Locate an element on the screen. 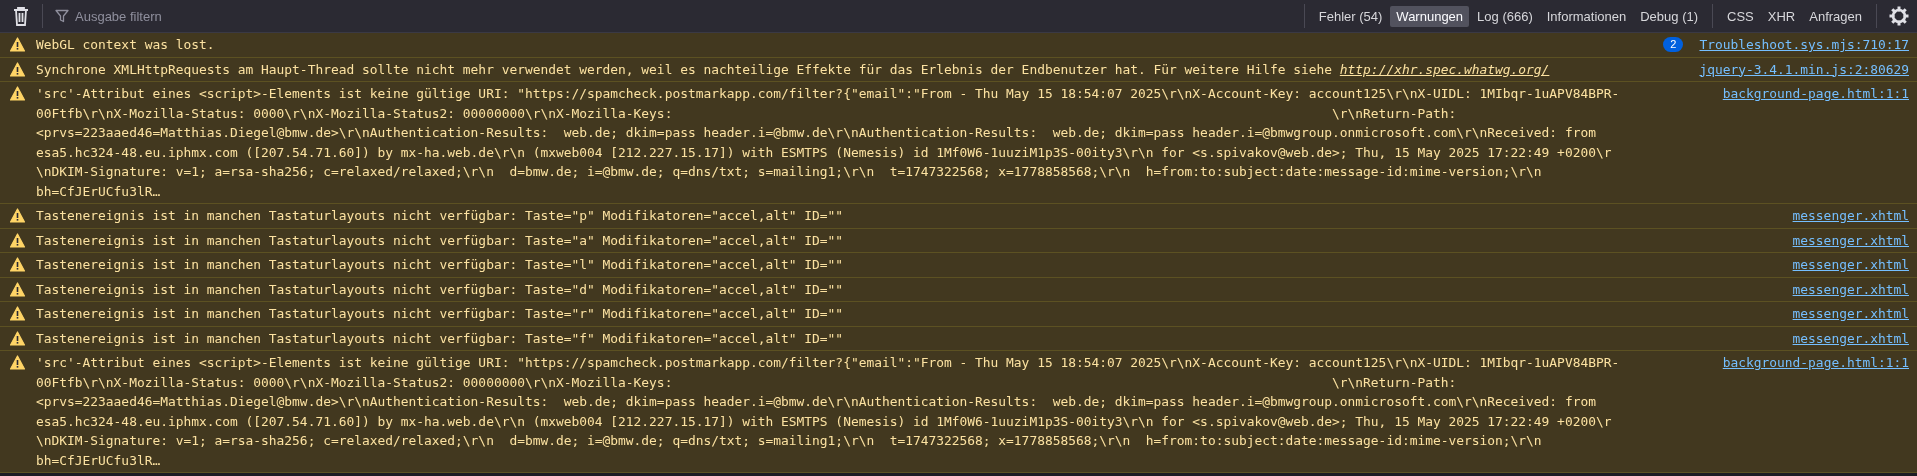 Image resolution: width=1917 pixels, height=476 pixels. help-link: http://xhr.spec.whatwg.org/ is located at coordinates (1444, 69).